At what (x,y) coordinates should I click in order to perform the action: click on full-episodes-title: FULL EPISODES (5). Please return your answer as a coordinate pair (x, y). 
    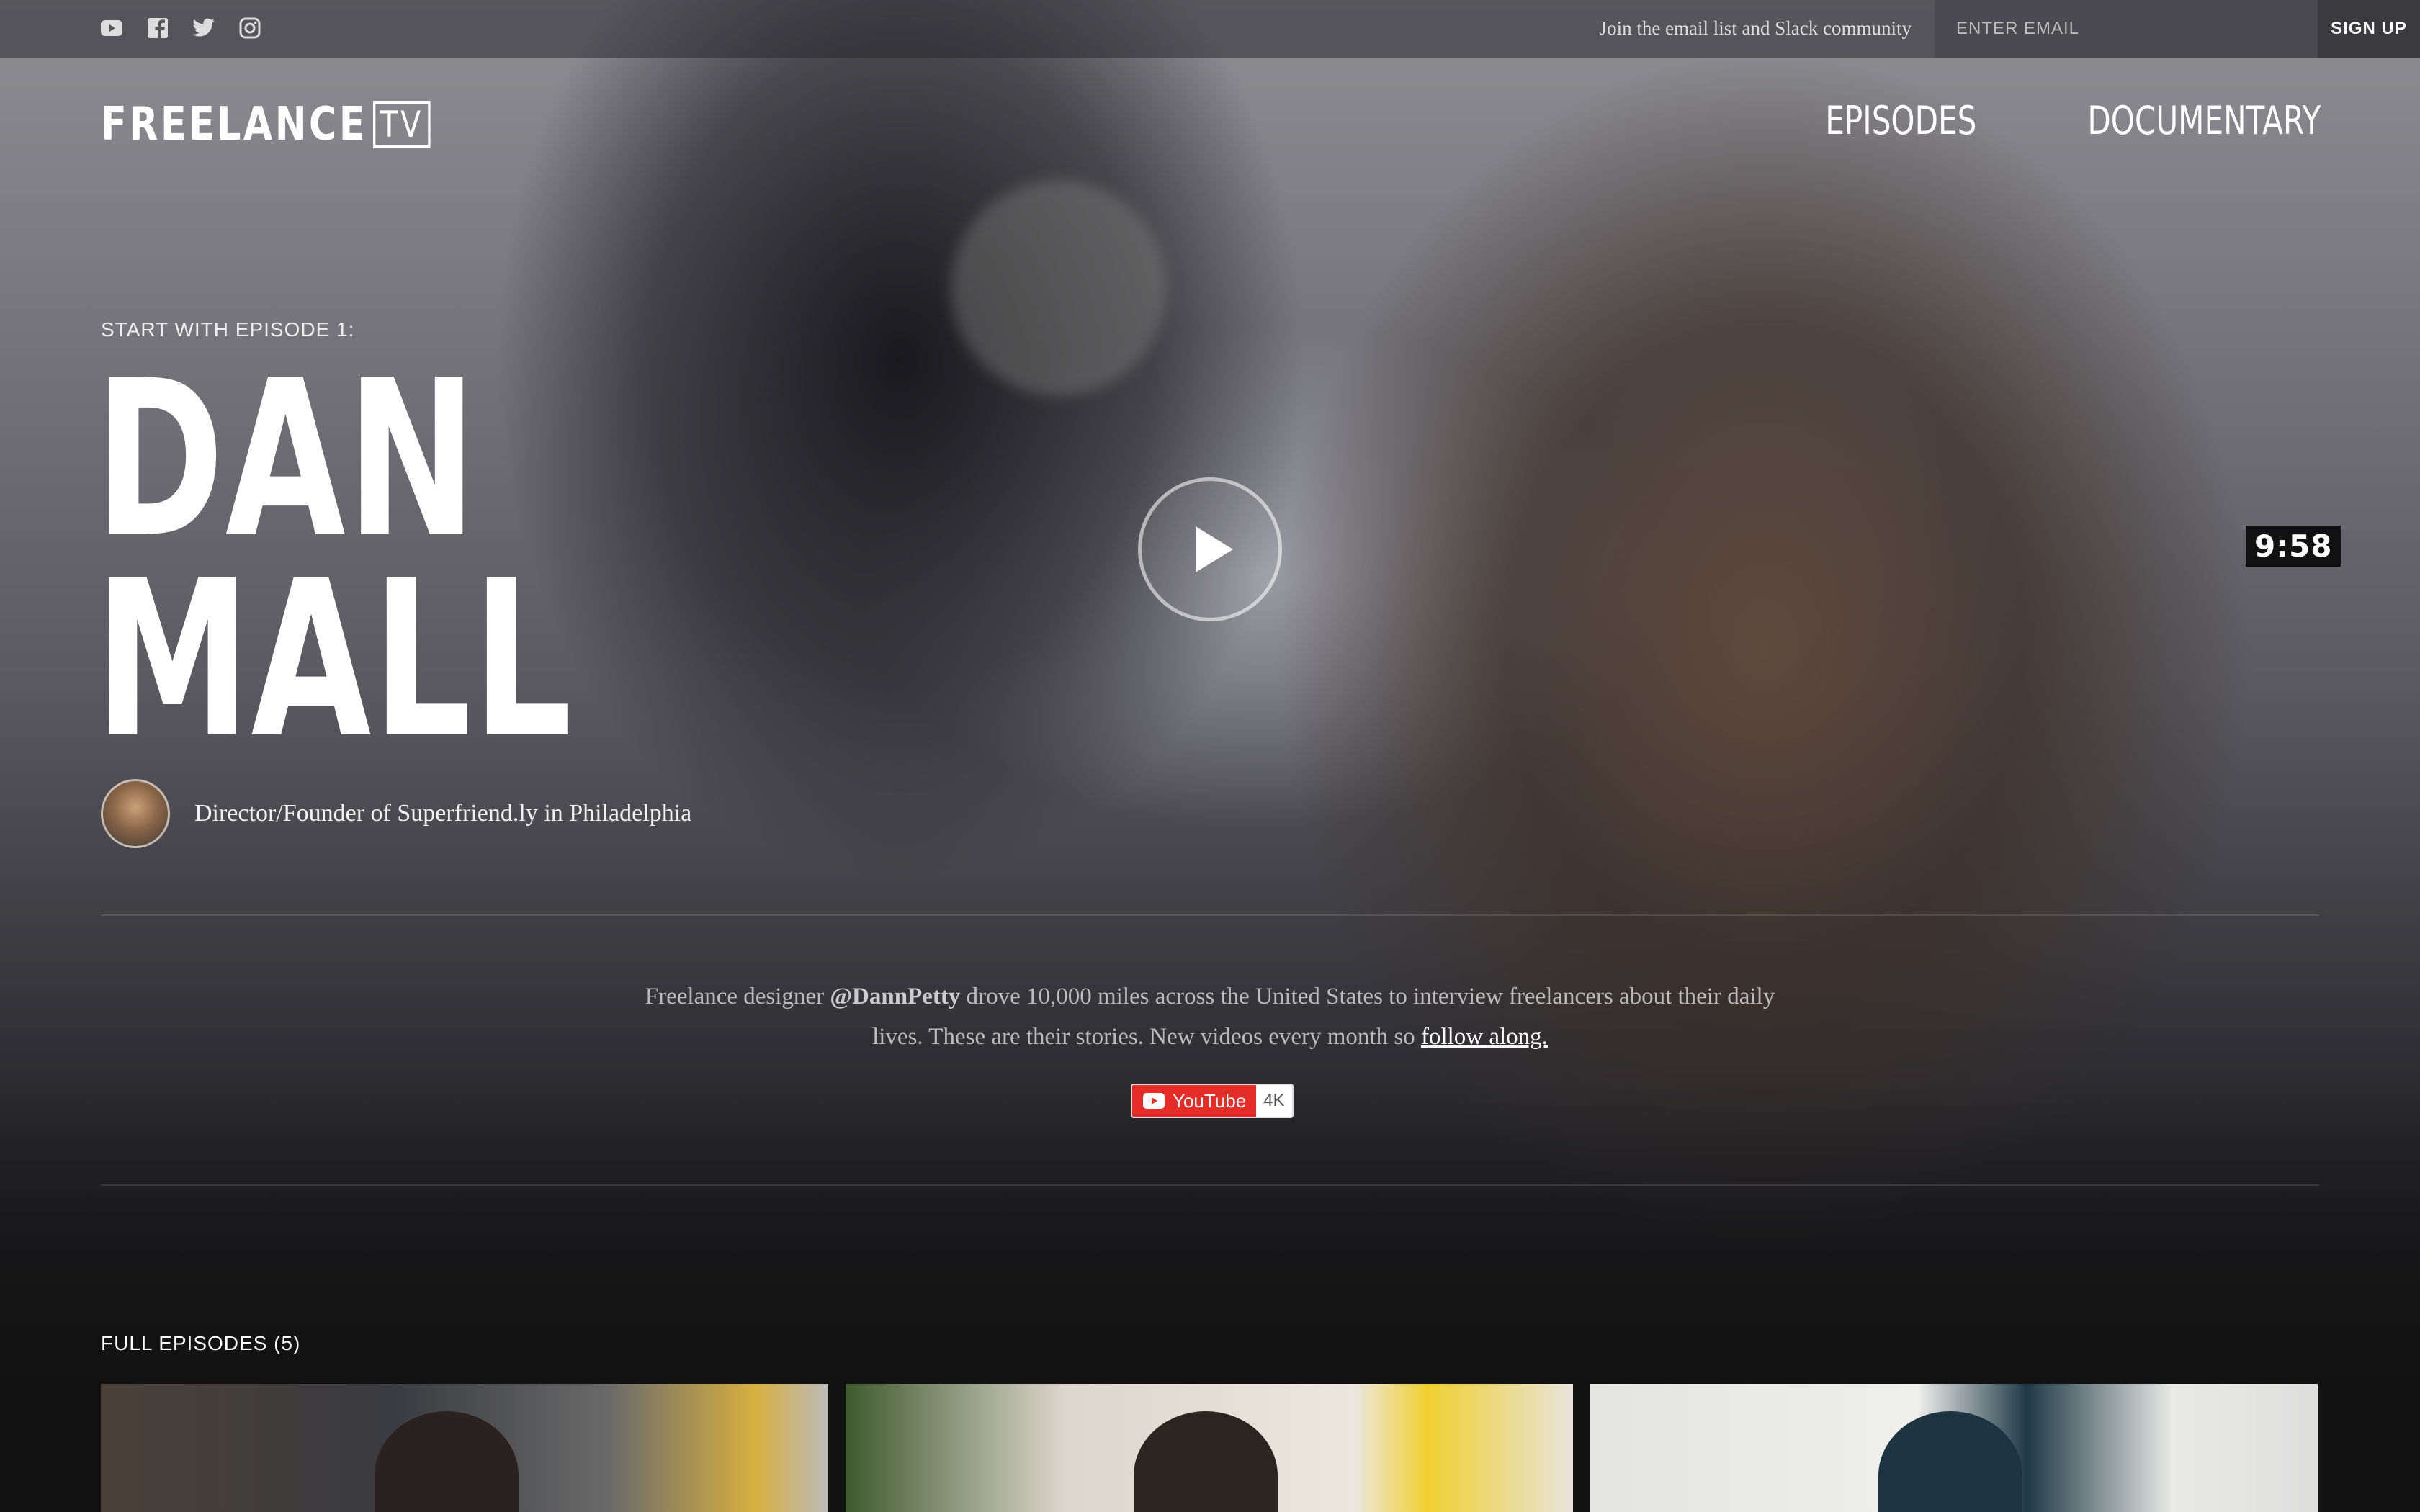
    Looking at the image, I should click on (201, 1343).